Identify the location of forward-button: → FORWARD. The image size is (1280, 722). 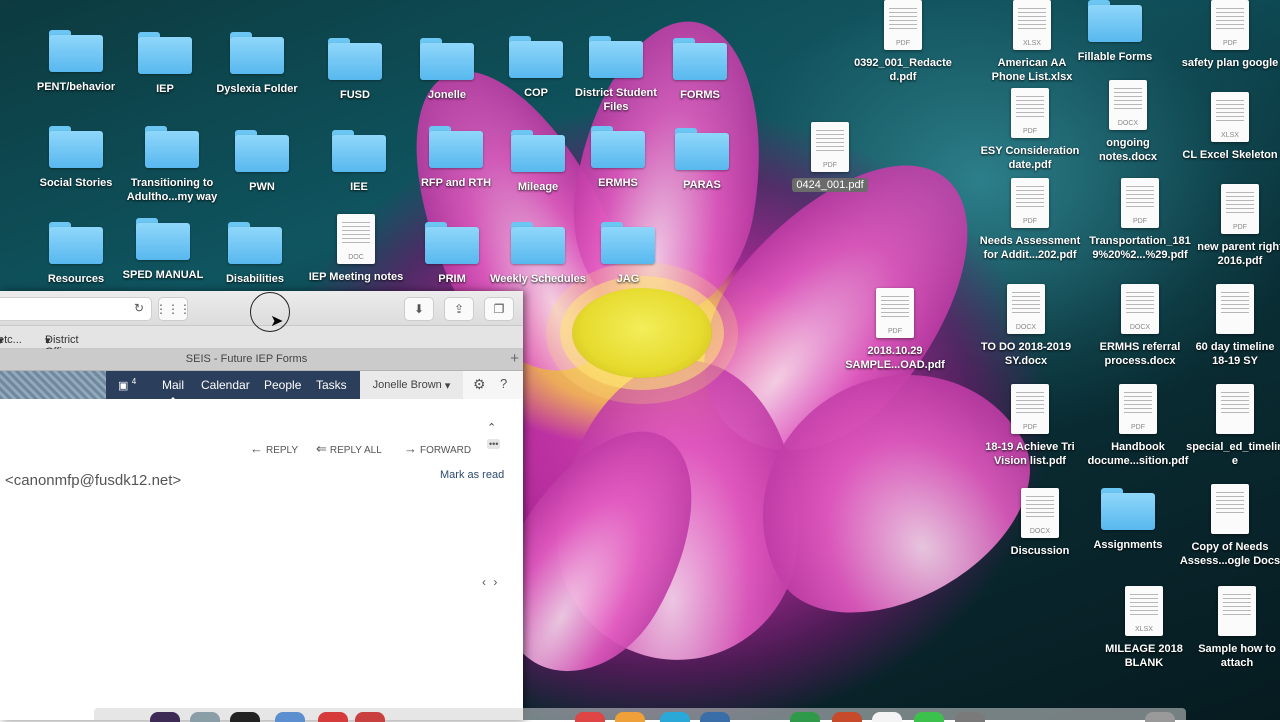
(437, 448).